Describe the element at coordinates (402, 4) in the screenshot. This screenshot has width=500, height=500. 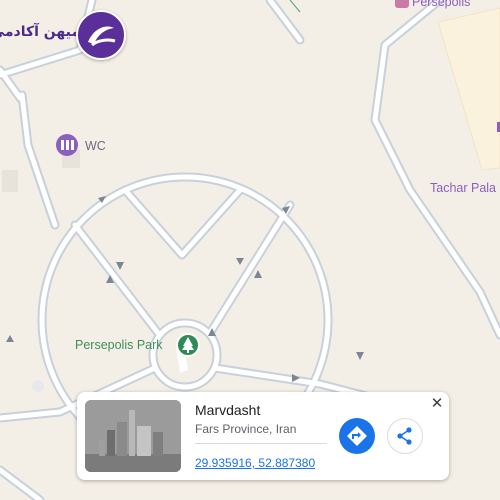
I see `persepolis-poi-icon` at that location.